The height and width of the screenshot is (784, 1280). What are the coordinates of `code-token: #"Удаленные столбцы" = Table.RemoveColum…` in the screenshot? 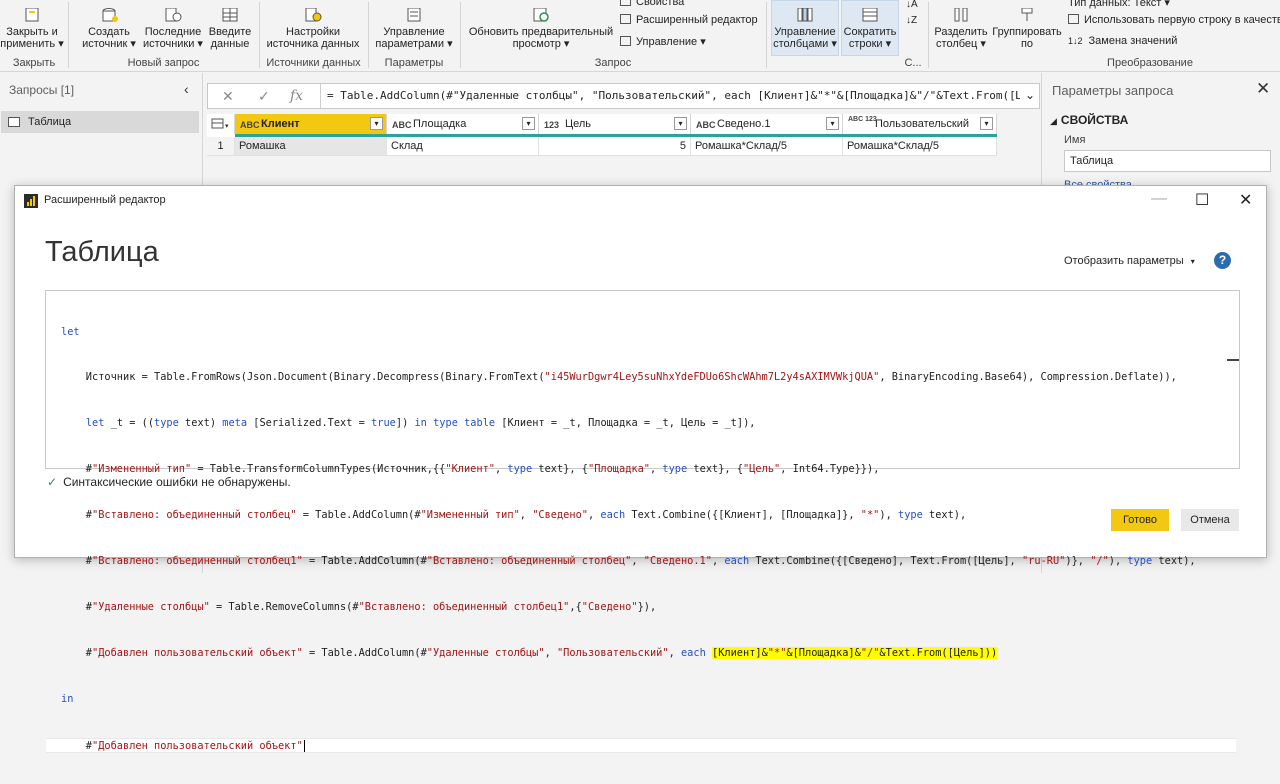 It's located at (359, 606).